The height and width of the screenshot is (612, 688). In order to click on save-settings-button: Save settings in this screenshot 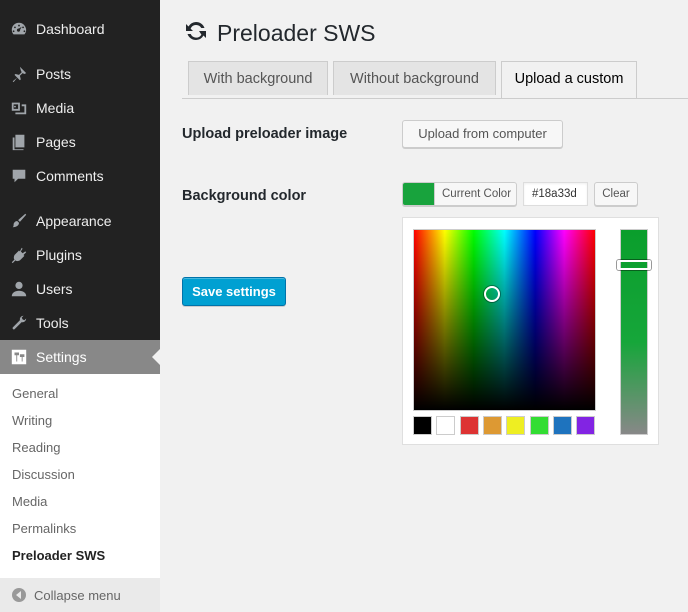, I will do `click(234, 291)`.